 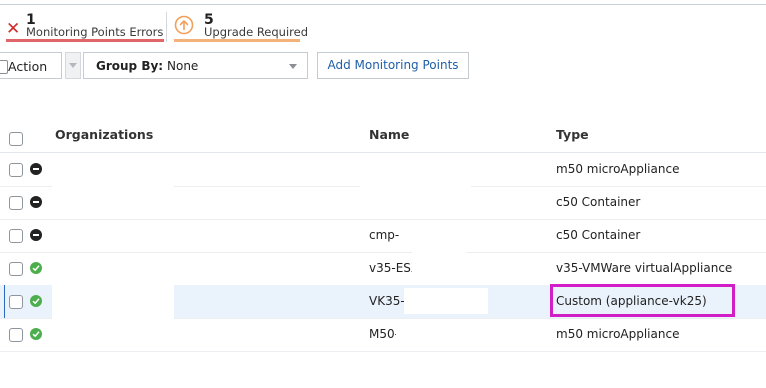 I want to click on select-all-checkbox, so click(x=16, y=139).